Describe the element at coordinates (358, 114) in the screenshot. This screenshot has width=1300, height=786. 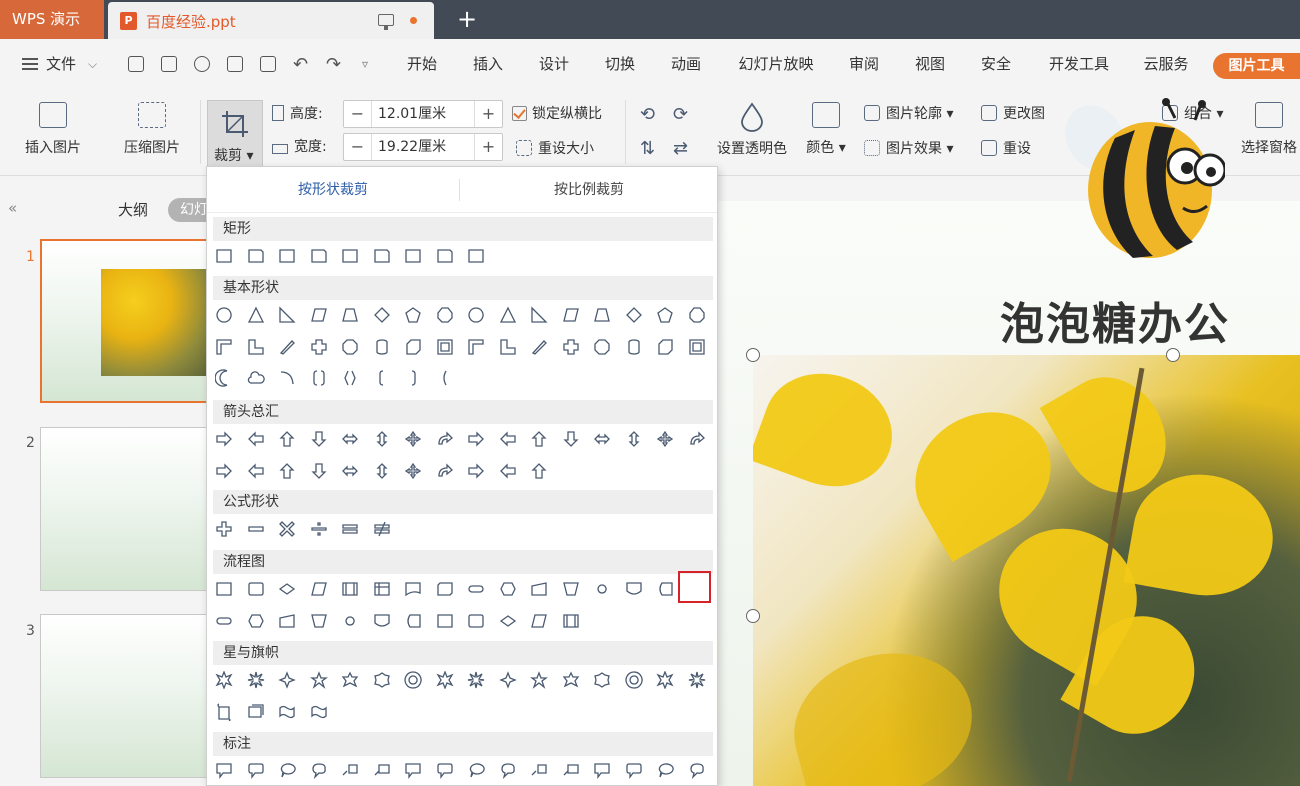
I see `height-decrease-button: −` at that location.